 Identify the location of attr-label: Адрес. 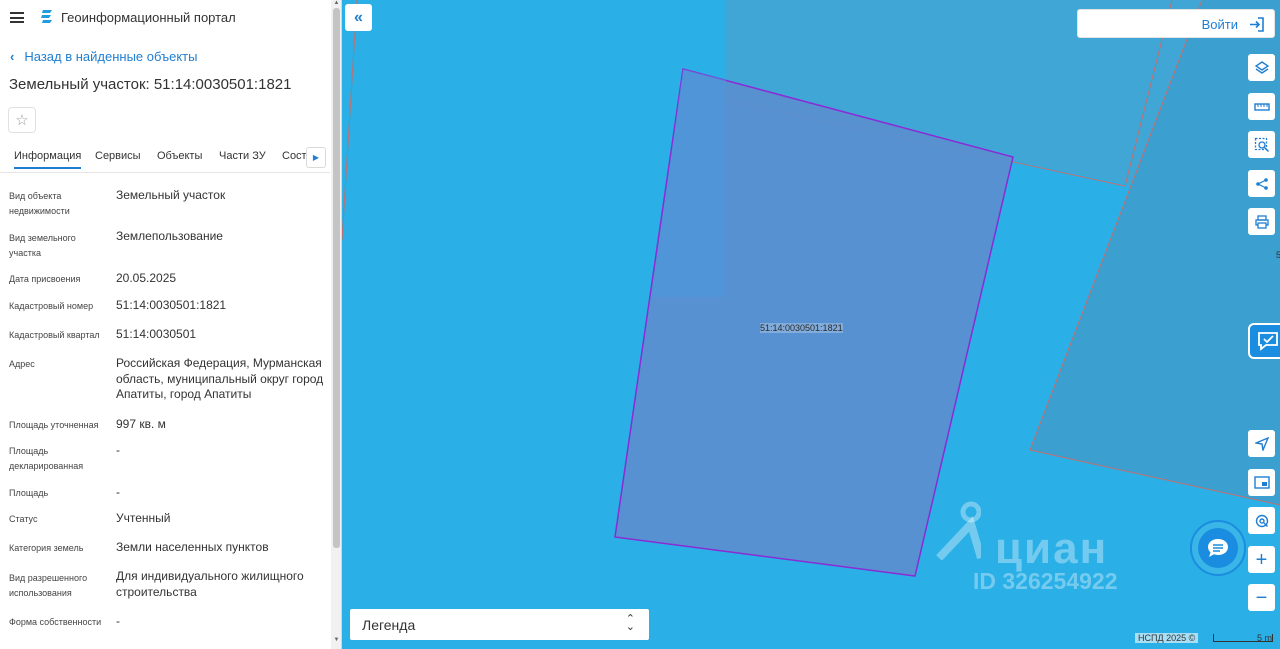
(22, 364).